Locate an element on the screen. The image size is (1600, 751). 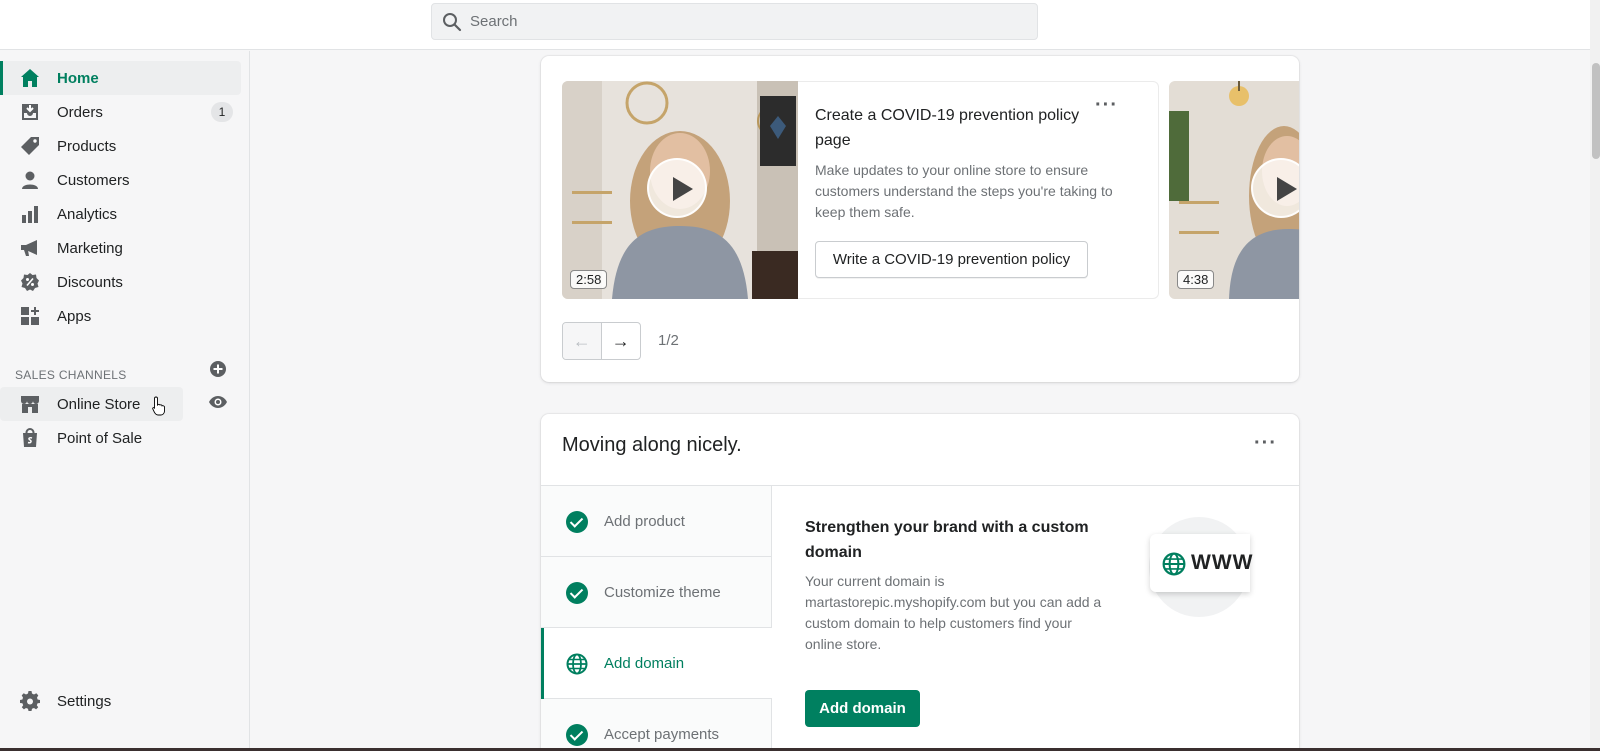
video-duration: 4:38 is located at coordinates (1196, 279).